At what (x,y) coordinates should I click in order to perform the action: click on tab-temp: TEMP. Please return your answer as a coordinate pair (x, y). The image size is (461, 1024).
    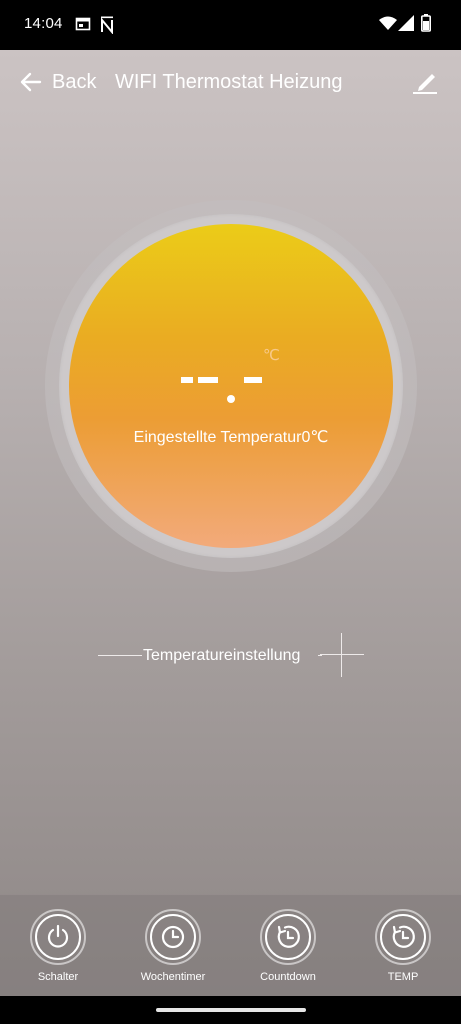
    Looking at the image, I should click on (403, 946).